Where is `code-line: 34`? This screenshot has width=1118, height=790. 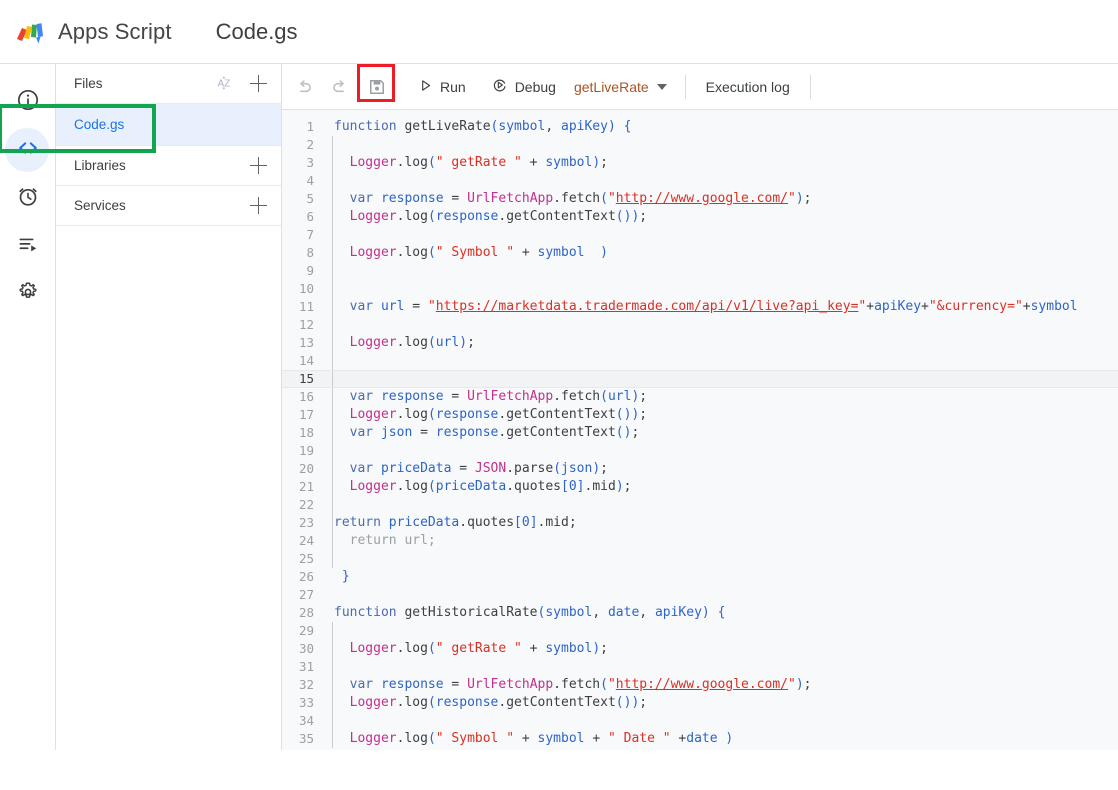
code-line: 34 is located at coordinates (700, 721).